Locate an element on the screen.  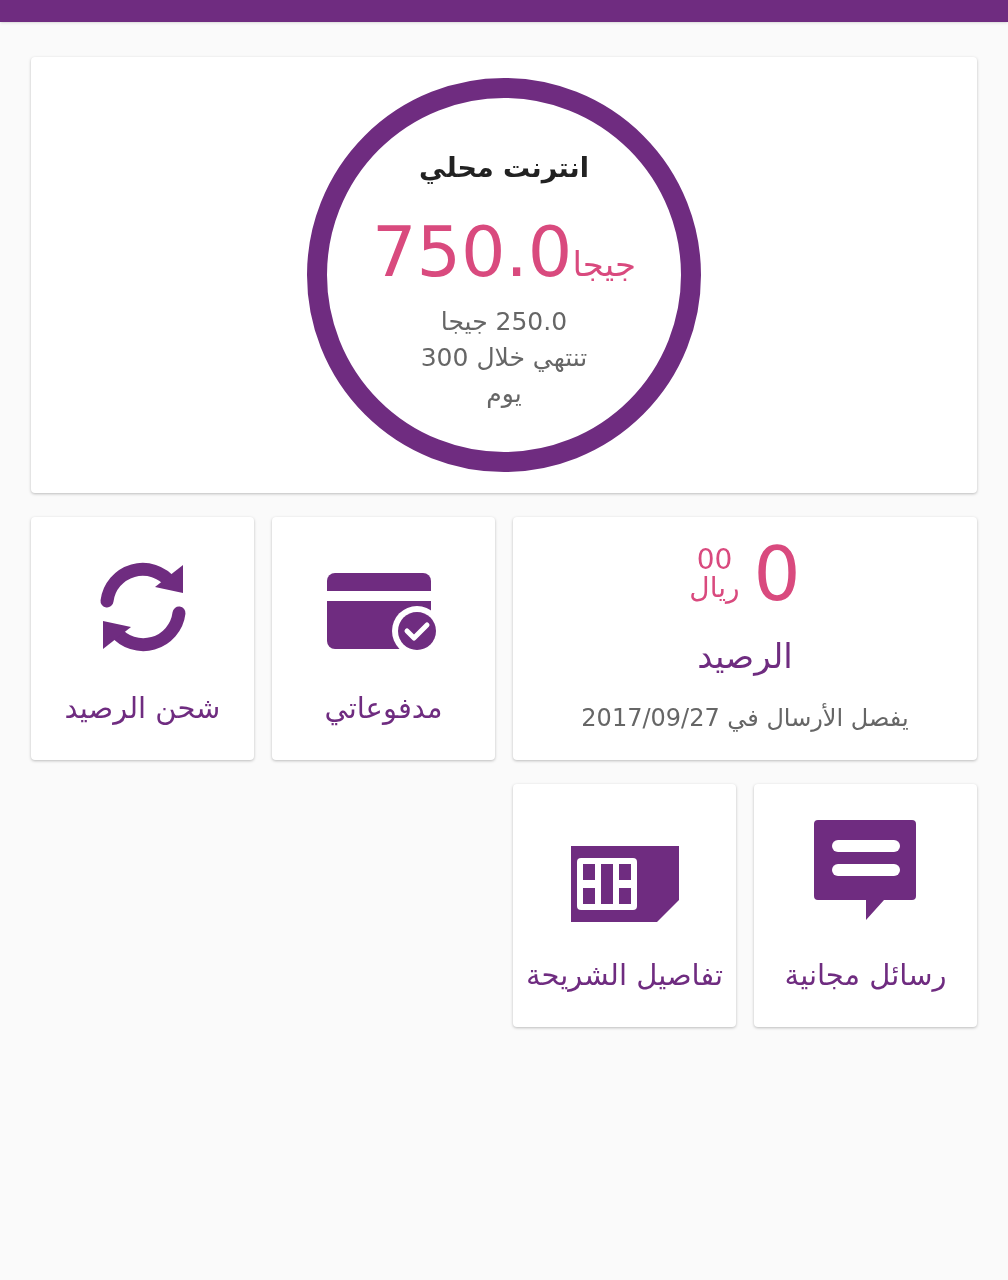
plan-title: انترنت محلي is located at coordinates (504, 168).